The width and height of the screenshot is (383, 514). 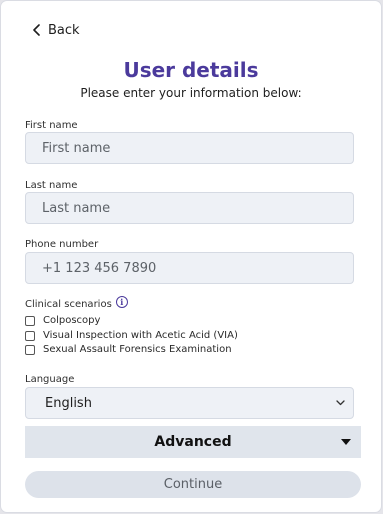 I want to click on page-title: User details, so click(x=191, y=70).